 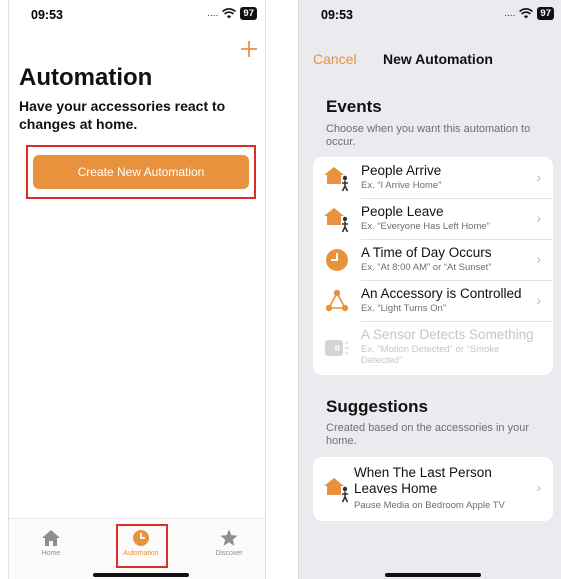 What do you see at coordinates (401, 185) in the screenshot?
I see `event-example: Ex. “I Arrive Home”` at bounding box center [401, 185].